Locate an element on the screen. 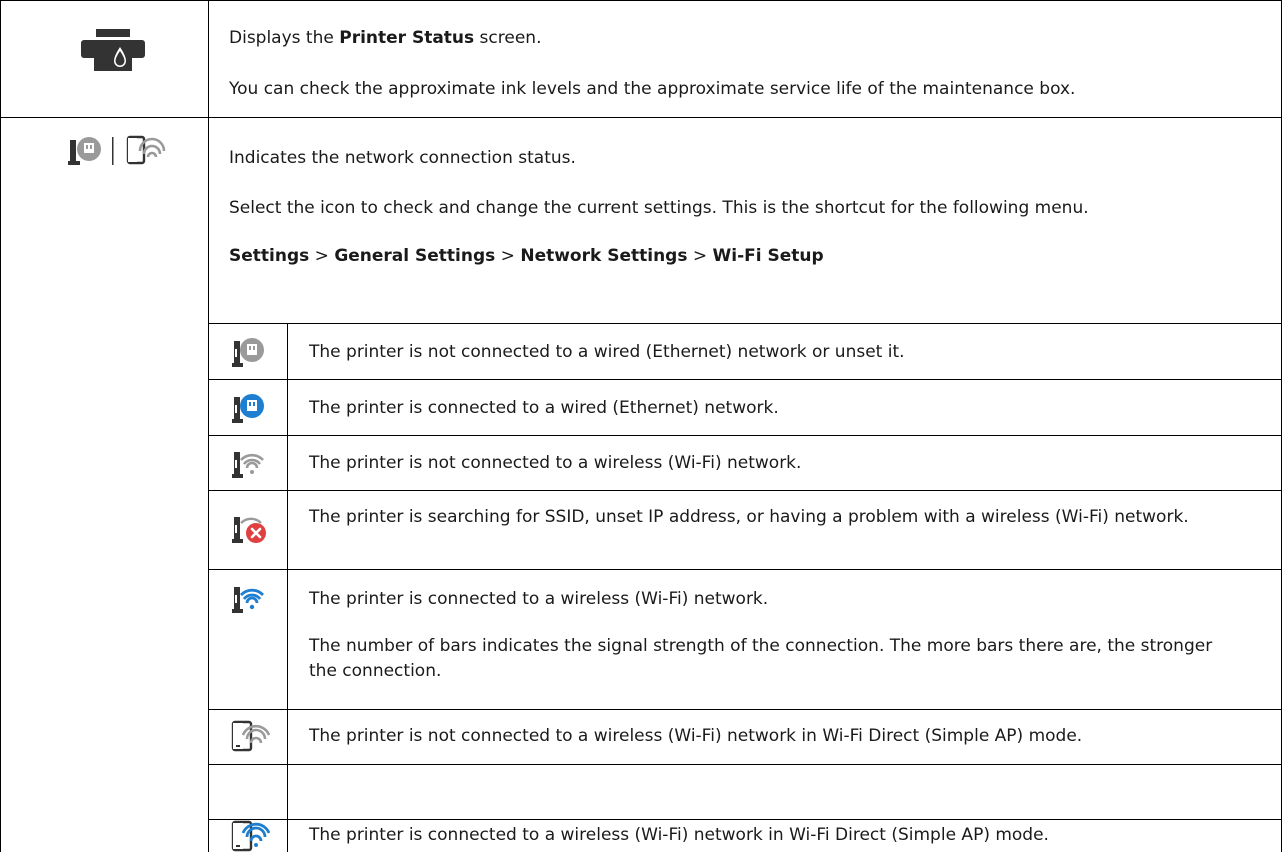 This screenshot has width=1284, height=852. table-top-border is located at coordinates (641, 0).